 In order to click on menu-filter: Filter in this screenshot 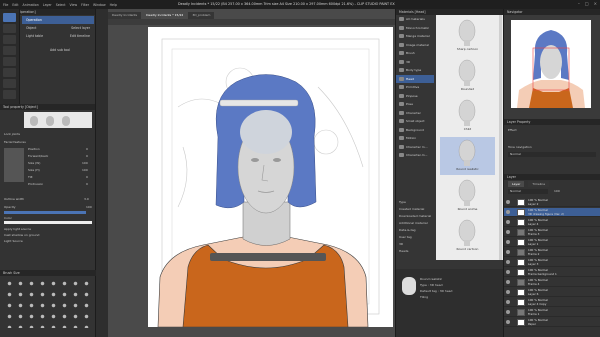, I will do `click(85, 5)`.